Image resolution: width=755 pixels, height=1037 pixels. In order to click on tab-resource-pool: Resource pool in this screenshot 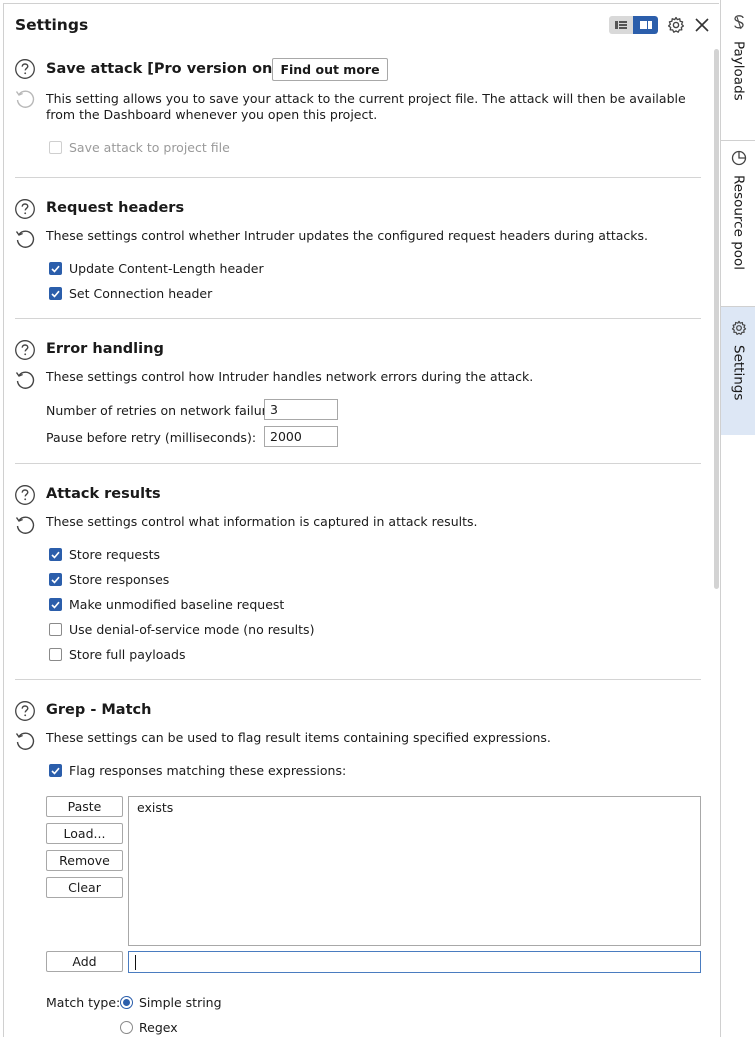, I will do `click(738, 225)`.